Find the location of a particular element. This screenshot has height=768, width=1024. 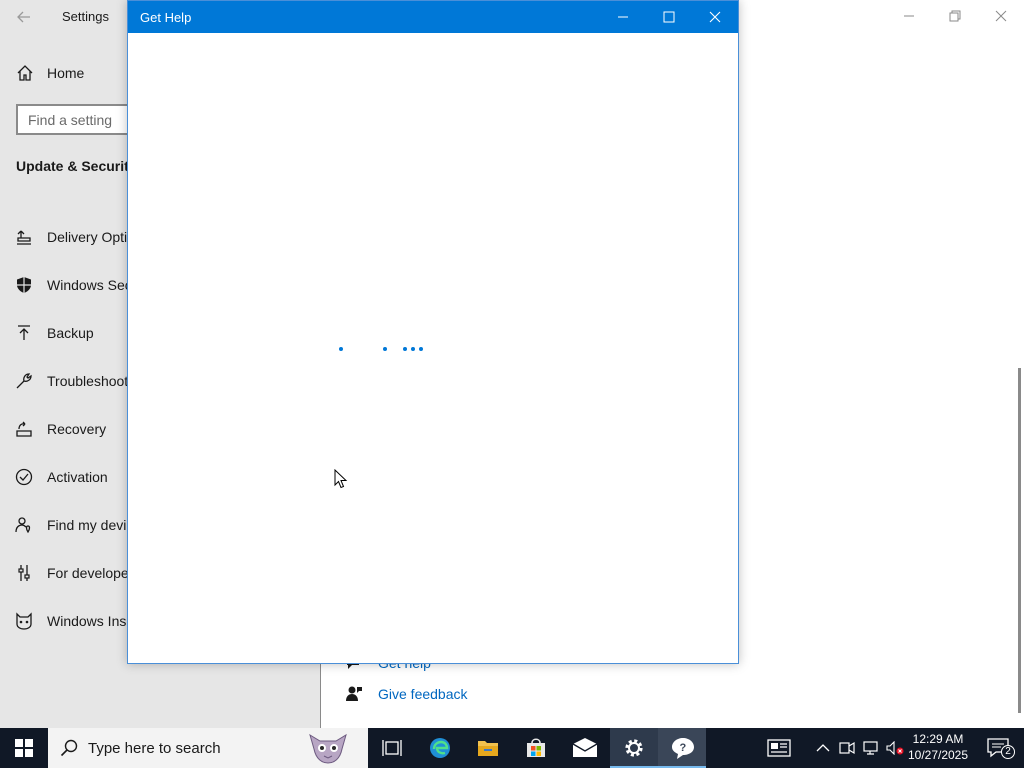

get-help-taskbar-button: ? is located at coordinates (682, 748).